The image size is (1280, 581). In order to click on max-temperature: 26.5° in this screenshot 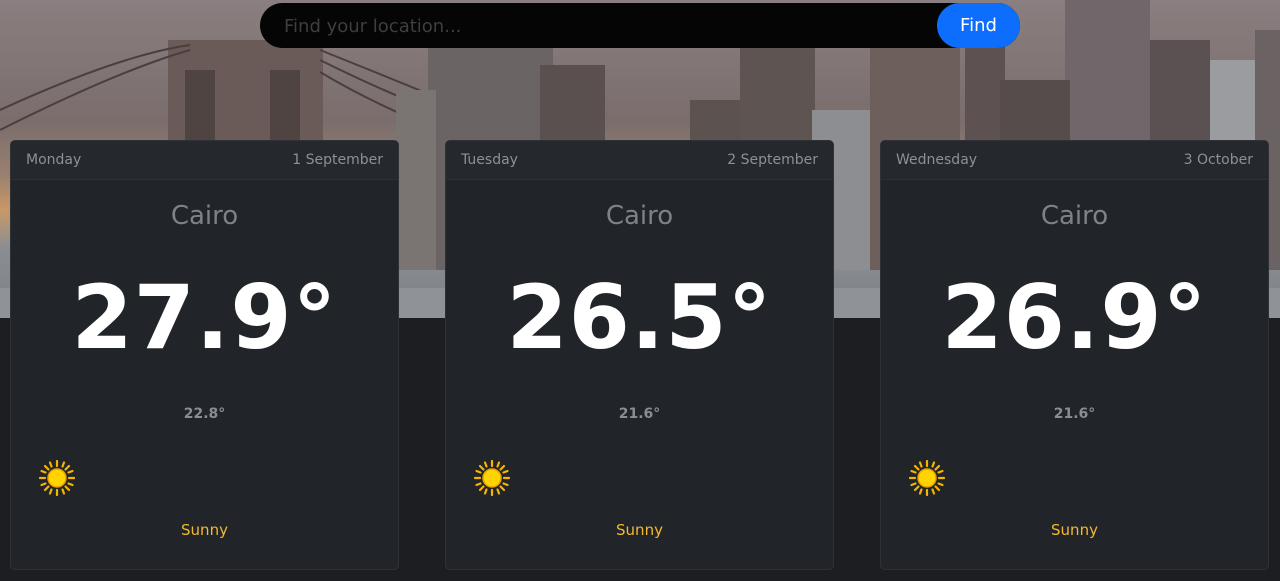, I will do `click(639, 317)`.